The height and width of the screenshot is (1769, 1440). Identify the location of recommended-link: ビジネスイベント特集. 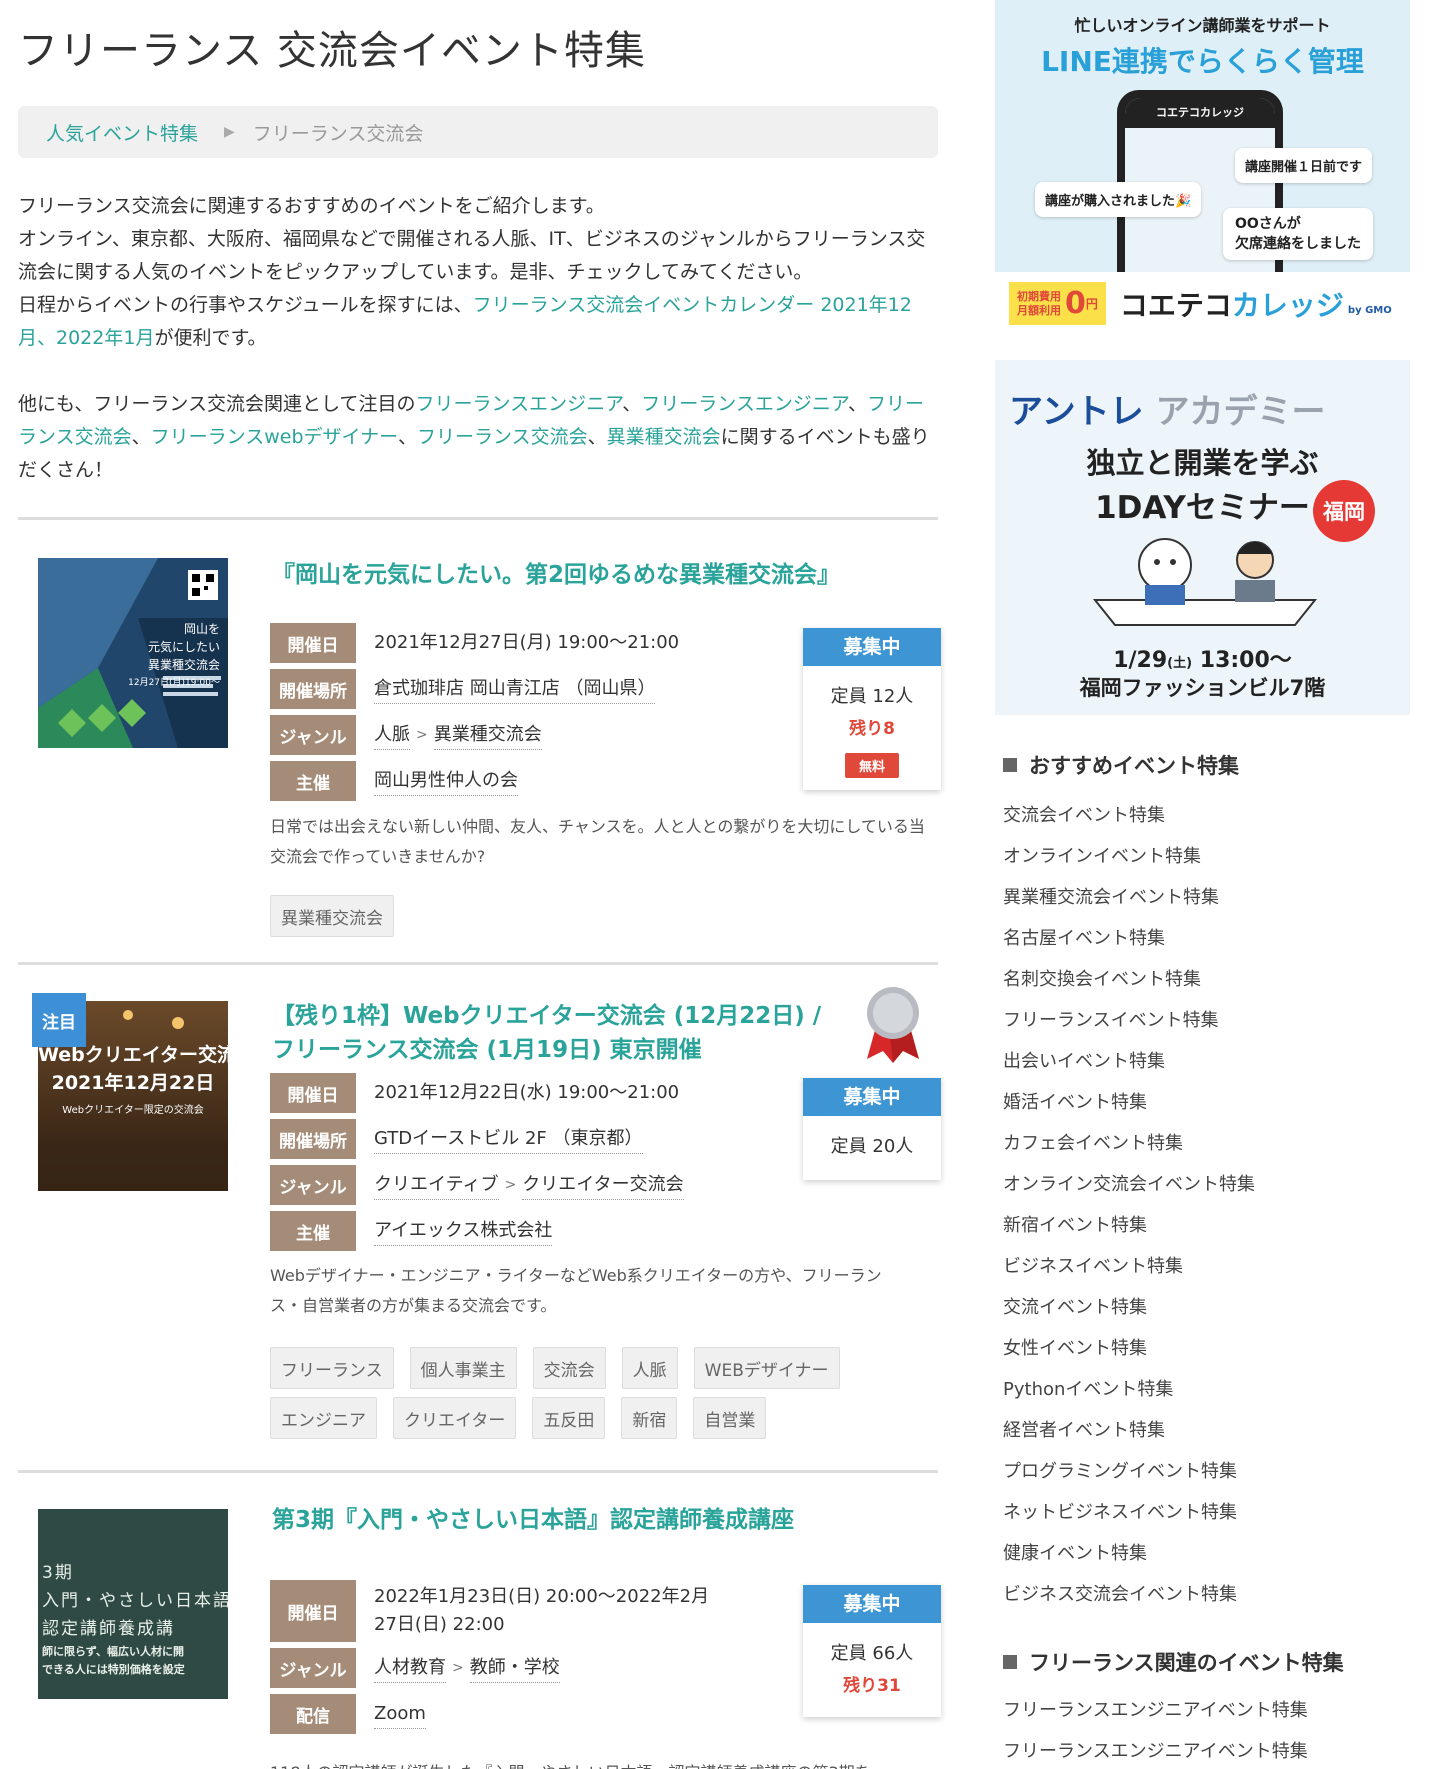
(1093, 1266).